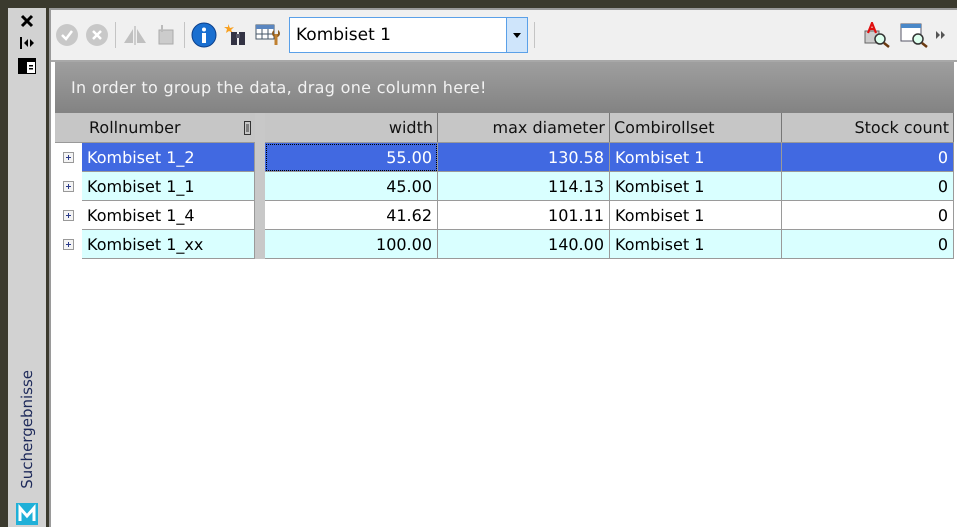  Describe the element at coordinates (941, 35) in the screenshot. I see `overflow-chevron-icon` at that location.